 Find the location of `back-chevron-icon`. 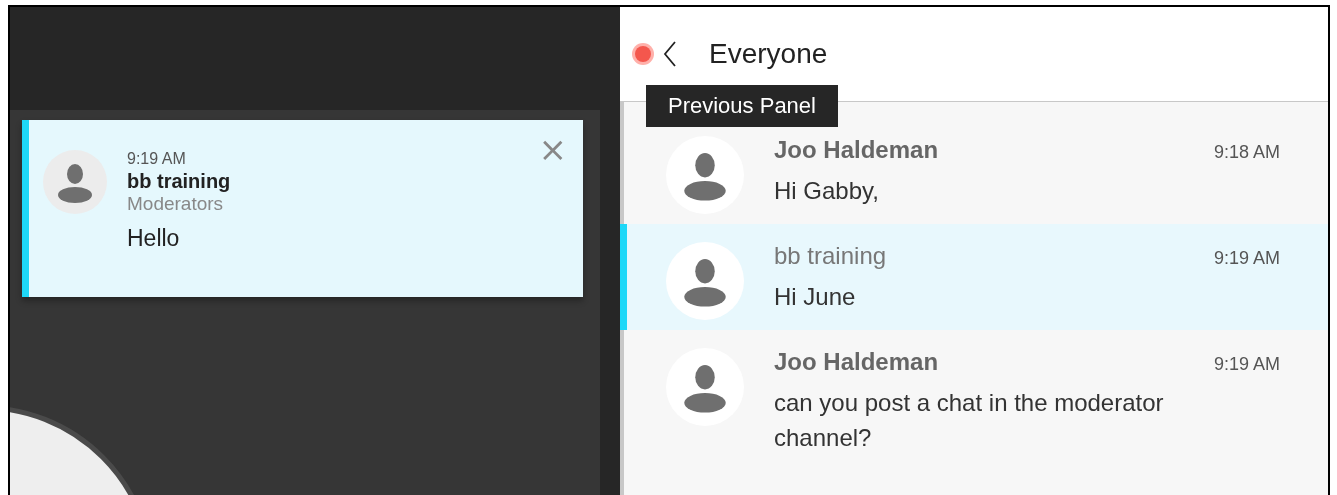

back-chevron-icon is located at coordinates (670, 54).